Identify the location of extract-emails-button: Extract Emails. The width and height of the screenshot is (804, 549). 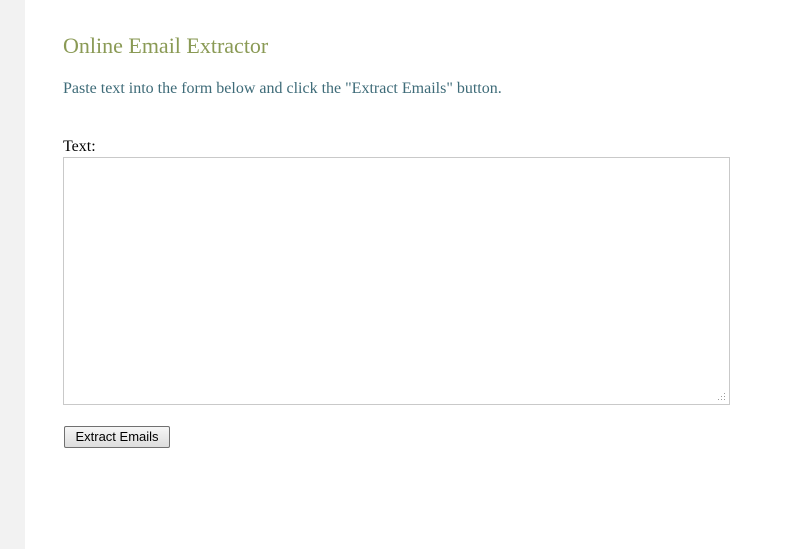
(117, 437).